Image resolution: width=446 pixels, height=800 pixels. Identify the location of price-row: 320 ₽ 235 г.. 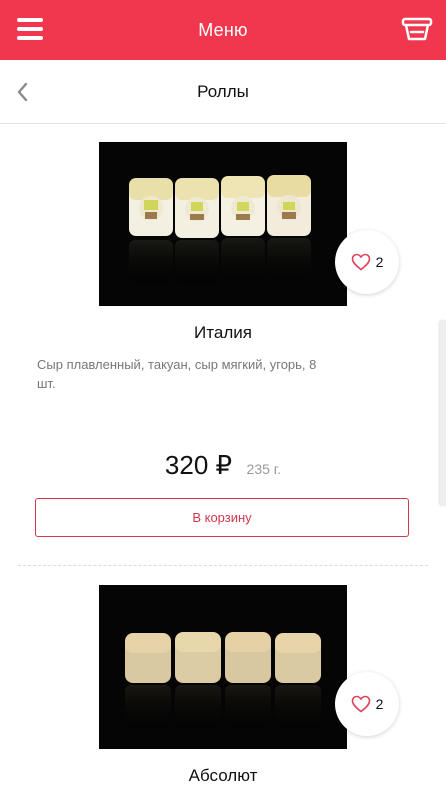
(223, 465).